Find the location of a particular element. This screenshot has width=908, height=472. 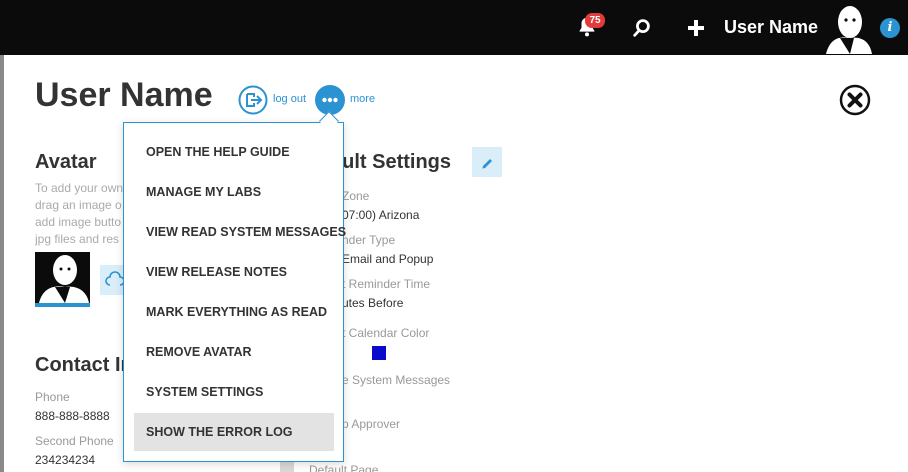

close-icon is located at coordinates (855, 100).